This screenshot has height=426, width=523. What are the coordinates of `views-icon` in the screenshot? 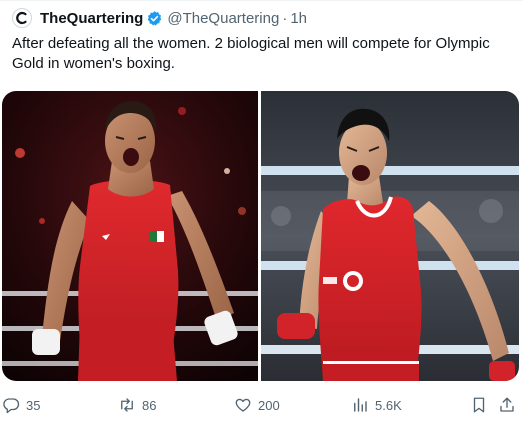 It's located at (360, 405).